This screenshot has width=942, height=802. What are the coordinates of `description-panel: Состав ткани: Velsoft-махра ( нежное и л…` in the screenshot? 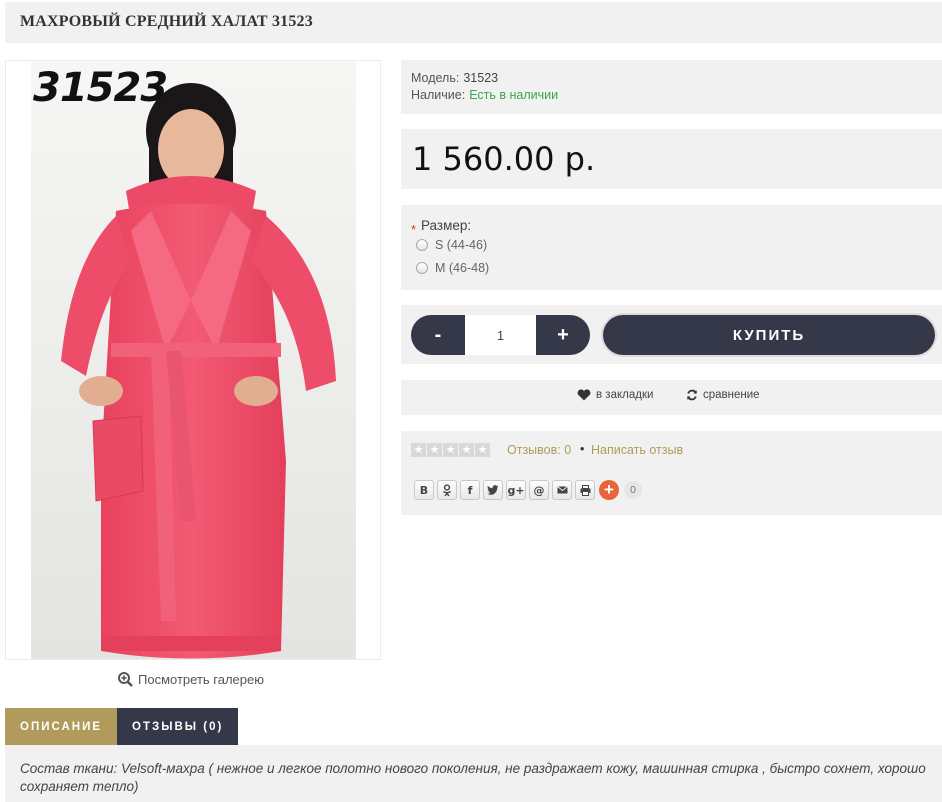 It's located at (473, 773).